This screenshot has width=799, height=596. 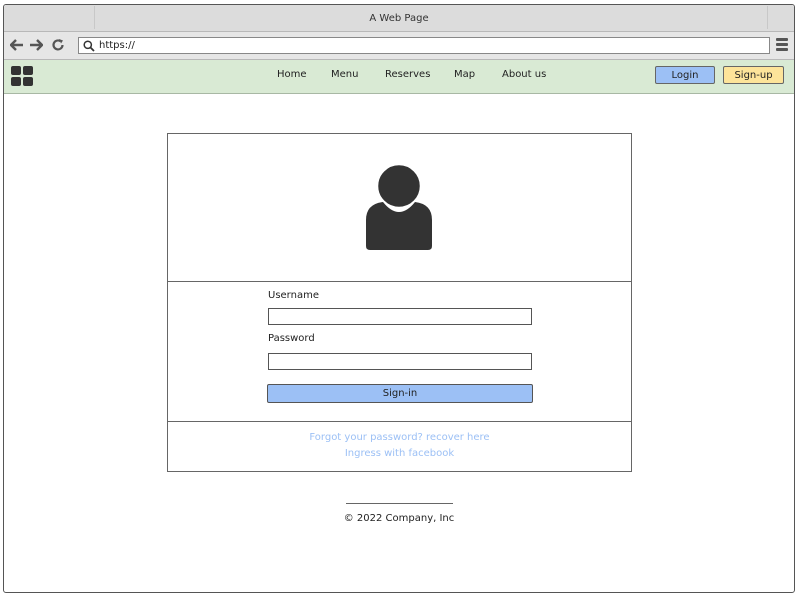 I want to click on password-input, so click(x=400, y=361).